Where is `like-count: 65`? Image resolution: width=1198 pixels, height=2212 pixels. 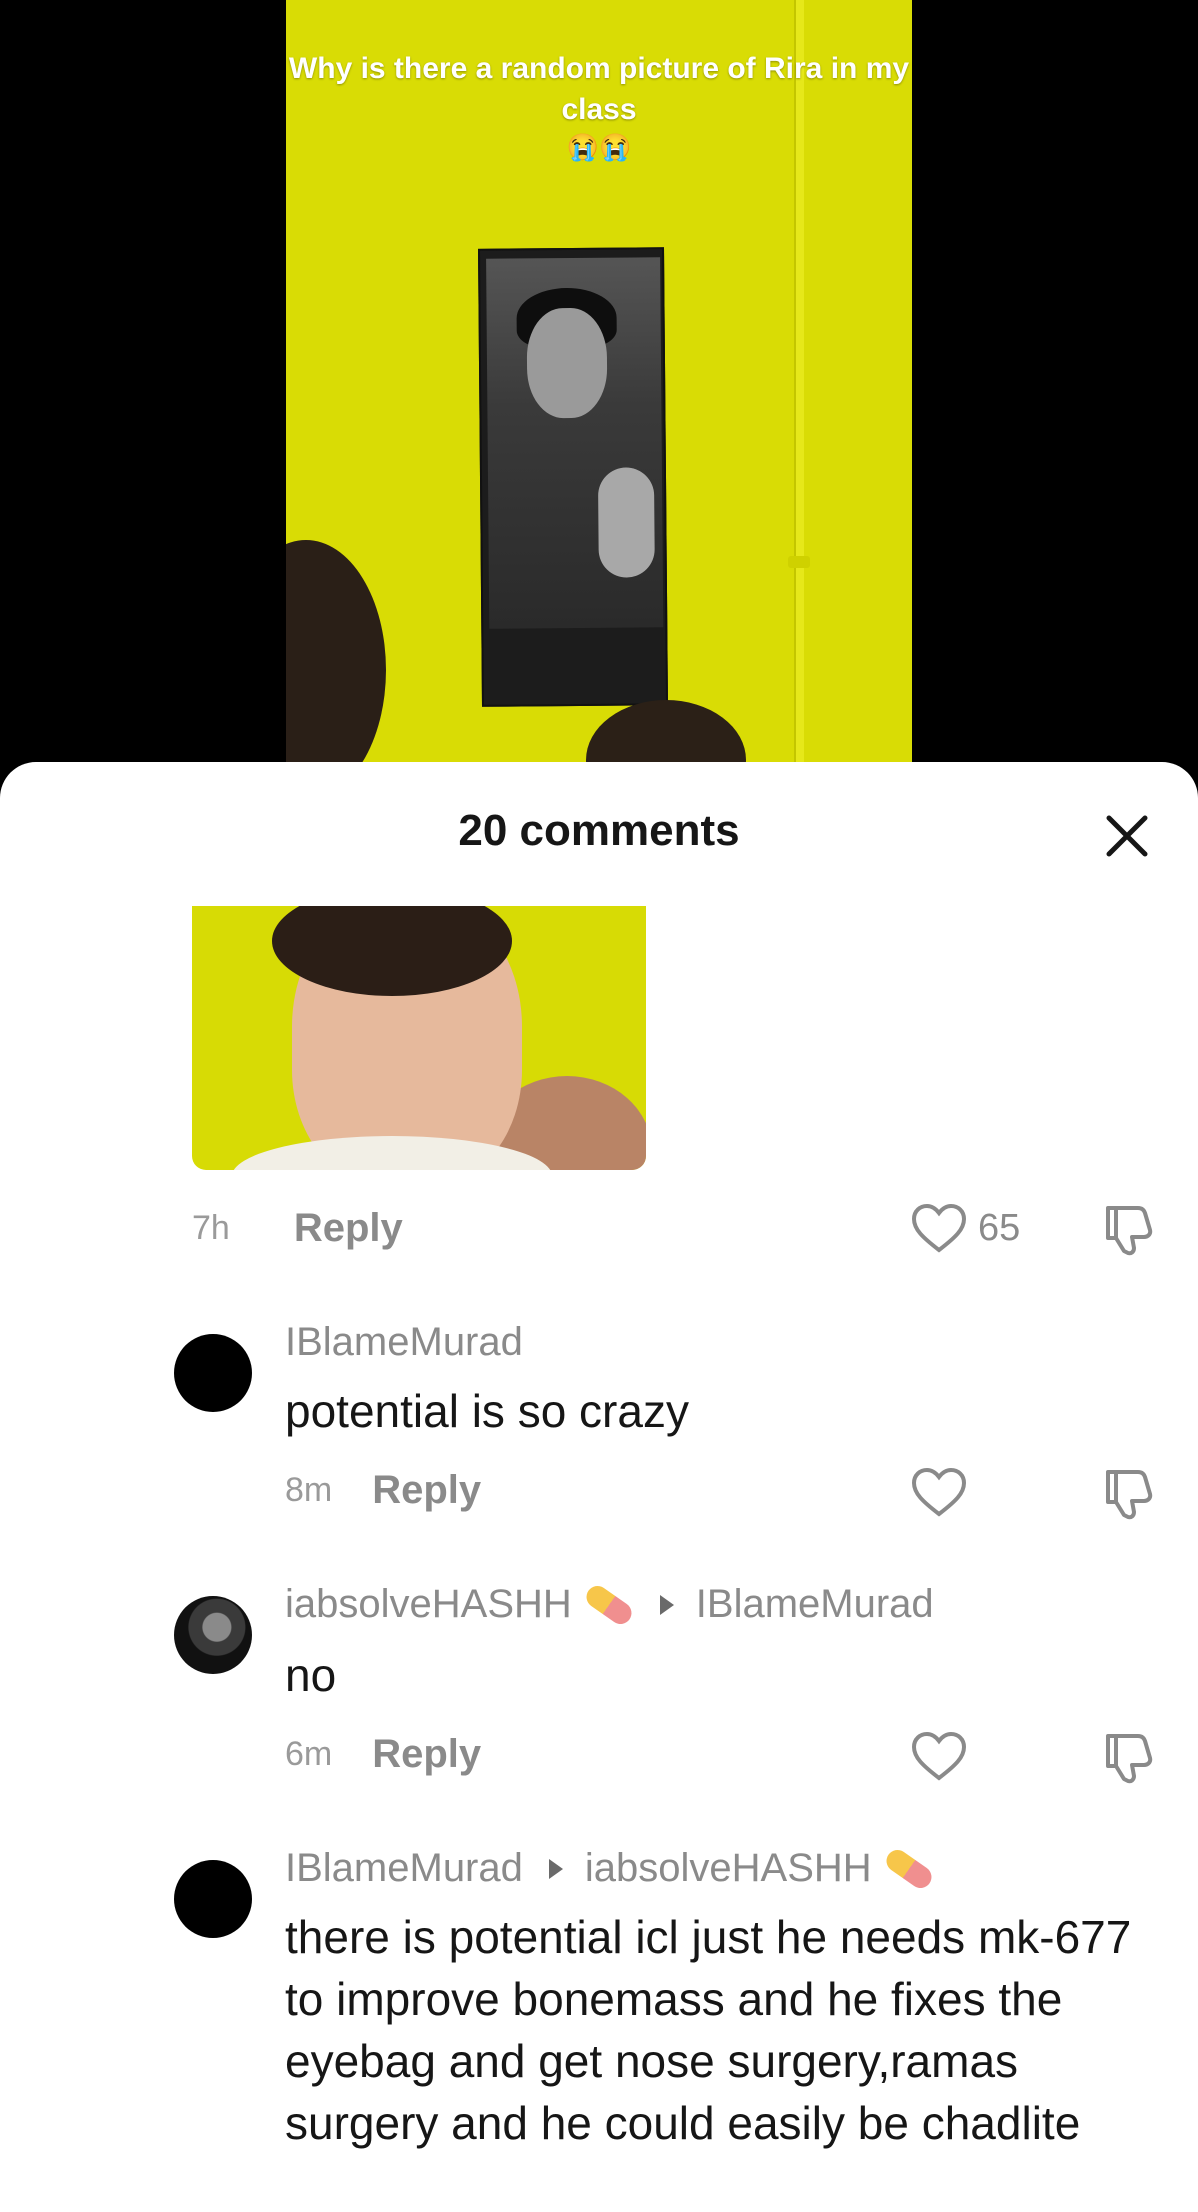
like-count: 65 is located at coordinates (999, 1227).